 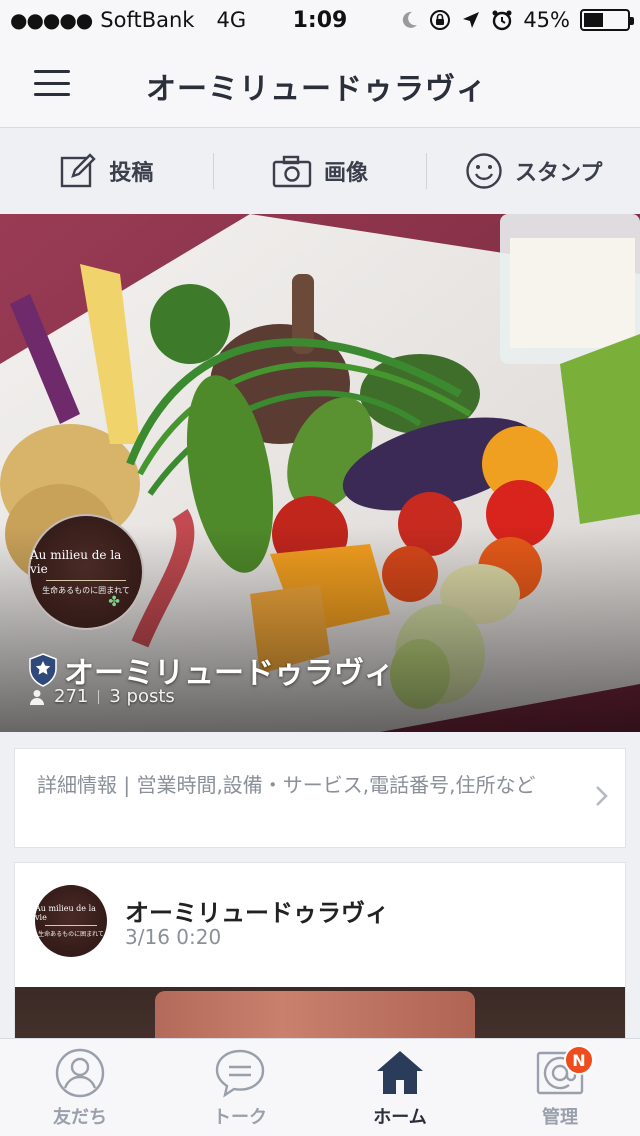 I want to click on post-avatar-divider, so click(x=71, y=925).